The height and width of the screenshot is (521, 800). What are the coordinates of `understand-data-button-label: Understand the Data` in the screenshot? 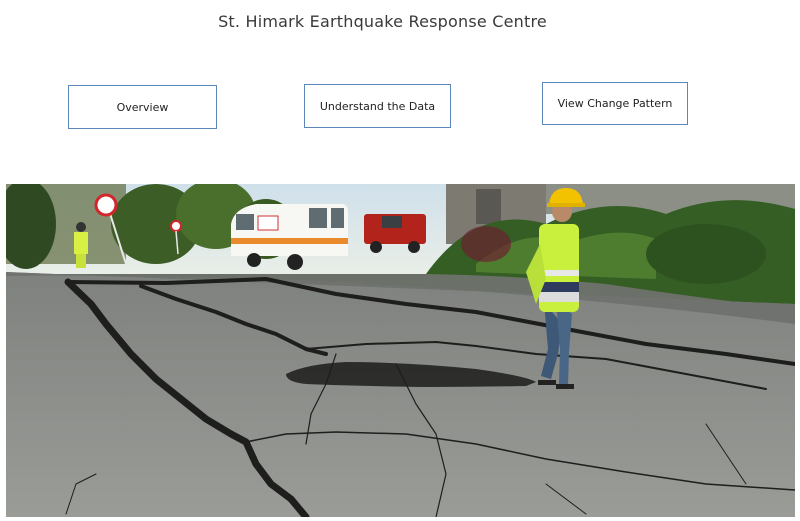 It's located at (377, 106).